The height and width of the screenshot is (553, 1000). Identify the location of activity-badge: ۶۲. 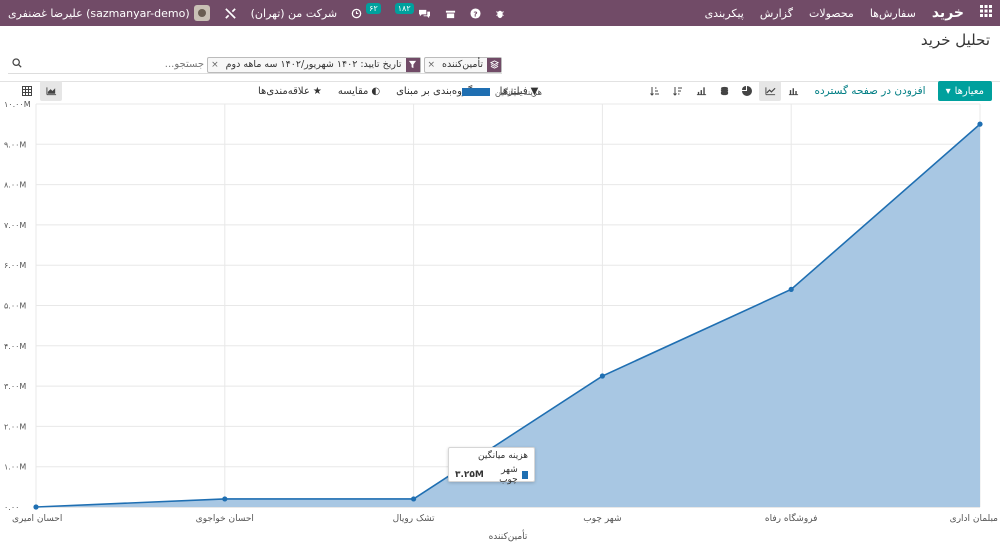
(373, 8).